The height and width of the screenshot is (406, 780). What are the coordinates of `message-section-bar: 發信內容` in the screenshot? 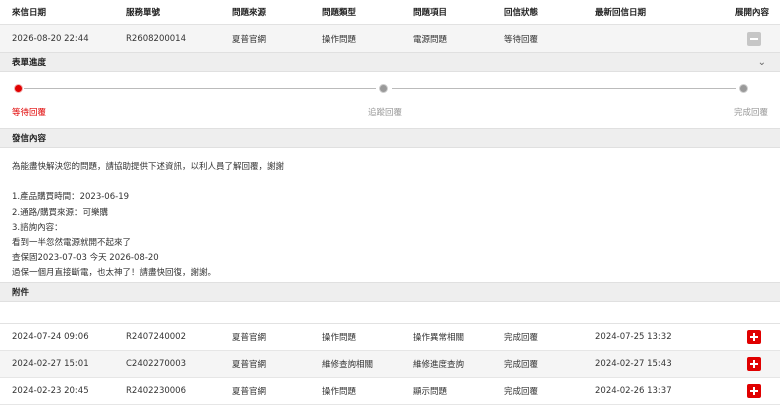 It's located at (390, 138).